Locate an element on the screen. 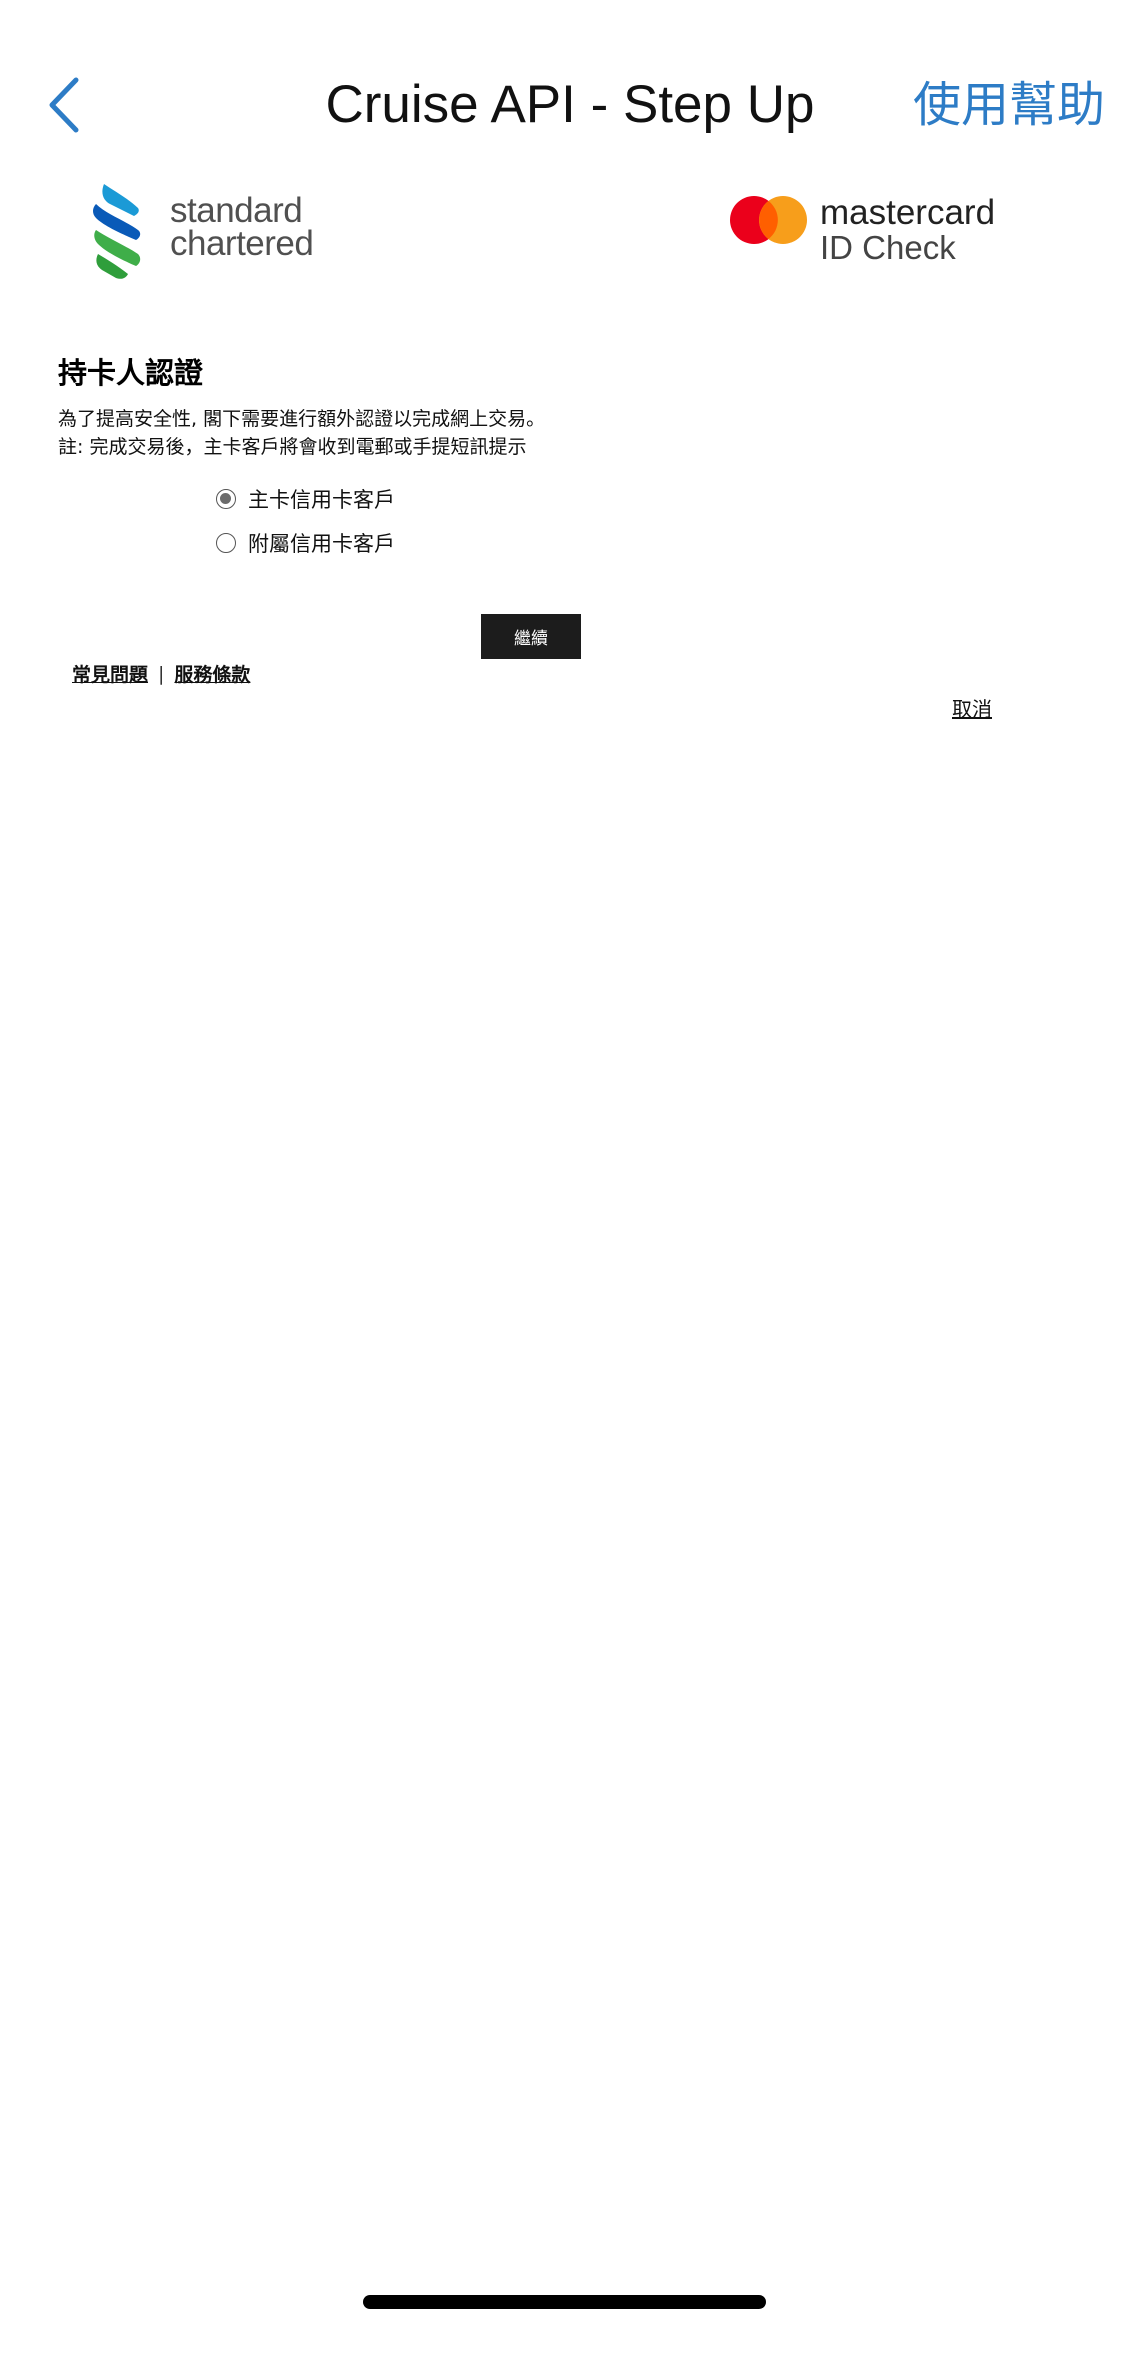 The height and width of the screenshot is (2361, 1142). footer-links: 常見問題 | 服務條款 is located at coordinates (161, 673).